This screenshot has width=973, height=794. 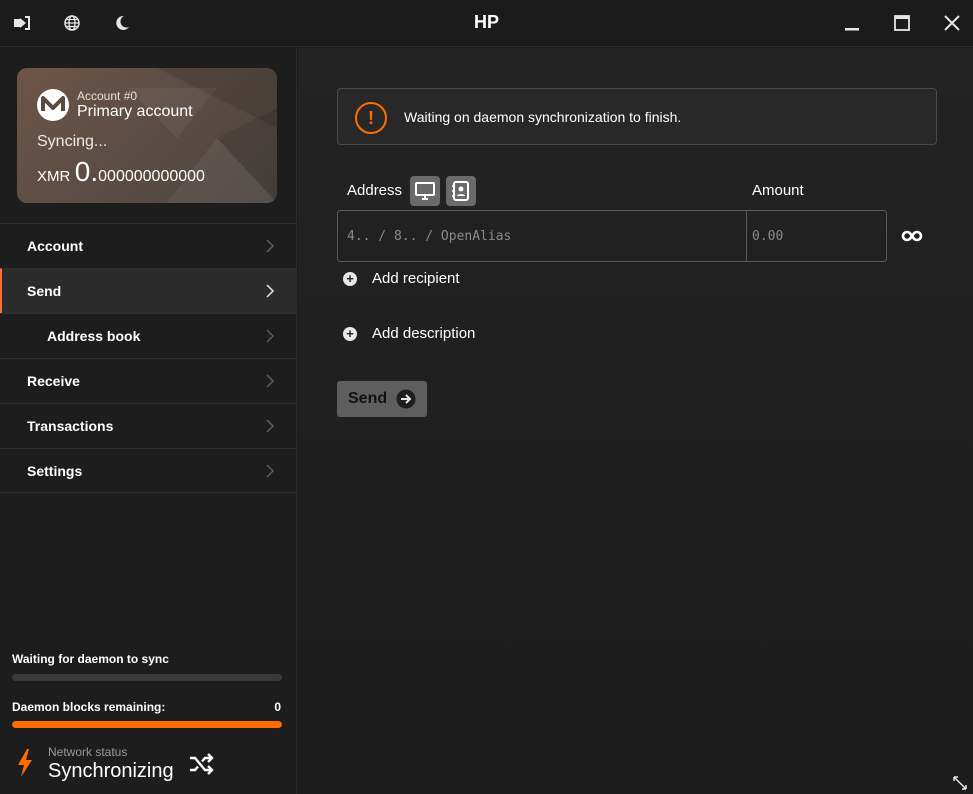 What do you see at coordinates (816, 236) in the screenshot?
I see `amount-input` at bounding box center [816, 236].